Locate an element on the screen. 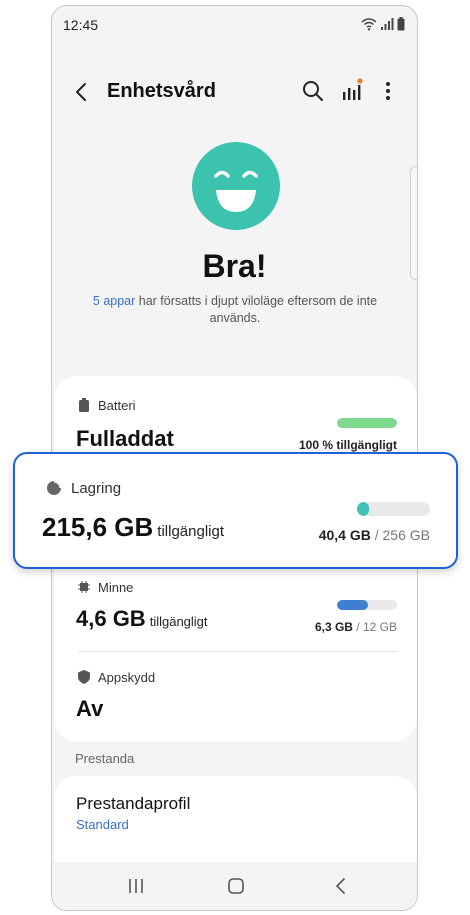 This screenshot has width=470, height=915. memory-unit: tillgängligt is located at coordinates (178, 621).